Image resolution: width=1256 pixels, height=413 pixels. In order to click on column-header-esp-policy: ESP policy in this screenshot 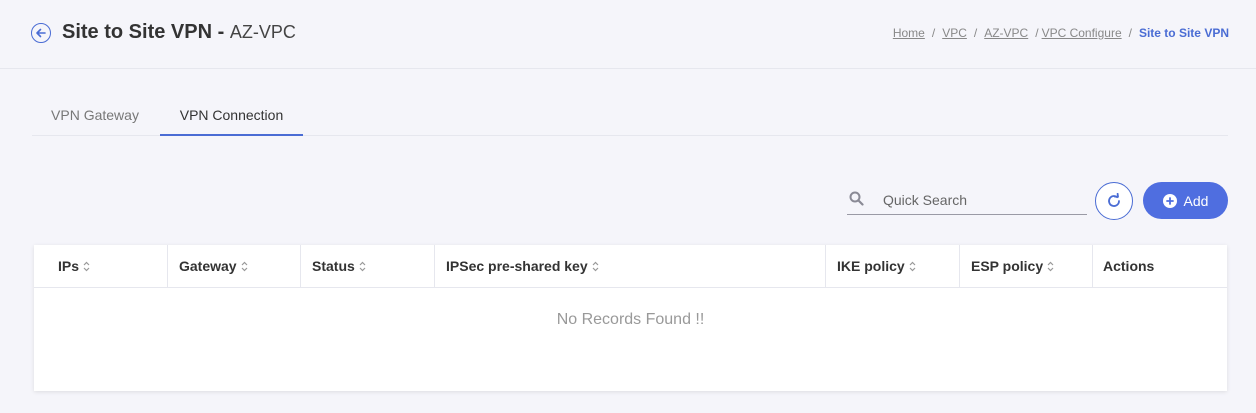, I will do `click(1025, 266)`.